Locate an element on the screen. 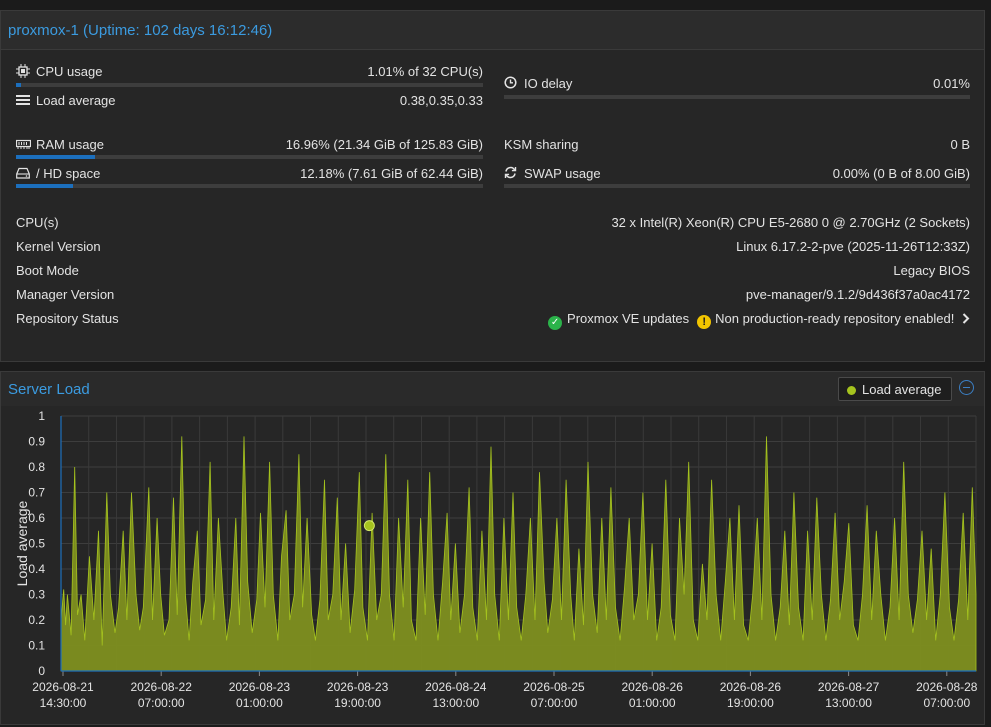  io-delay-label: IO delay is located at coordinates (548, 83).